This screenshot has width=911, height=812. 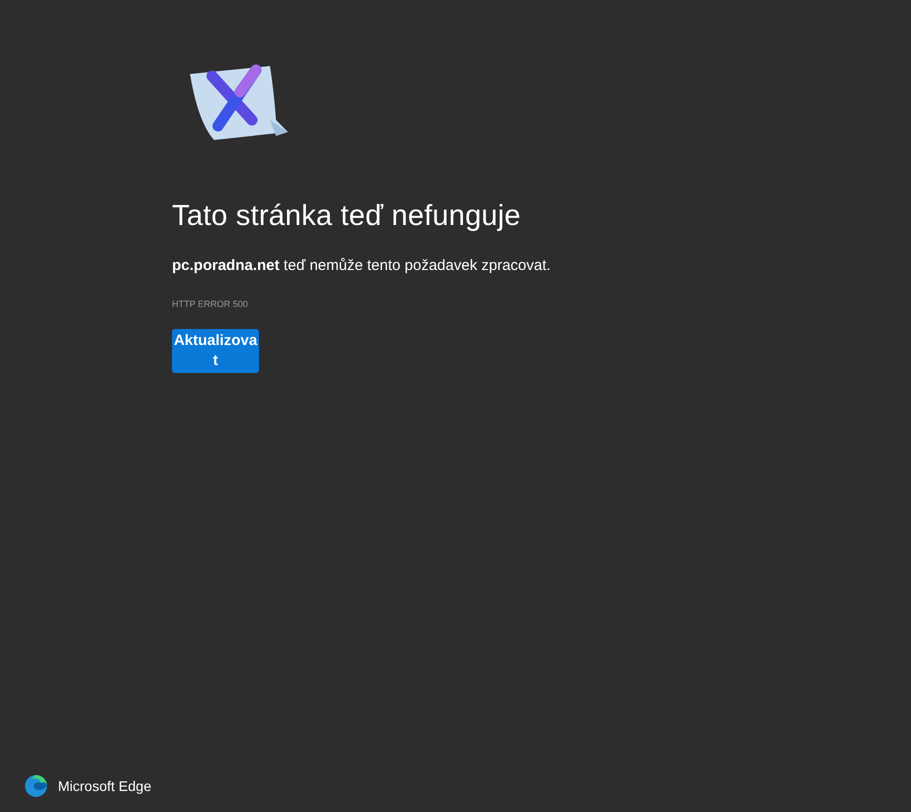 I want to click on brand-name: Microsoft Edge, so click(x=105, y=786).